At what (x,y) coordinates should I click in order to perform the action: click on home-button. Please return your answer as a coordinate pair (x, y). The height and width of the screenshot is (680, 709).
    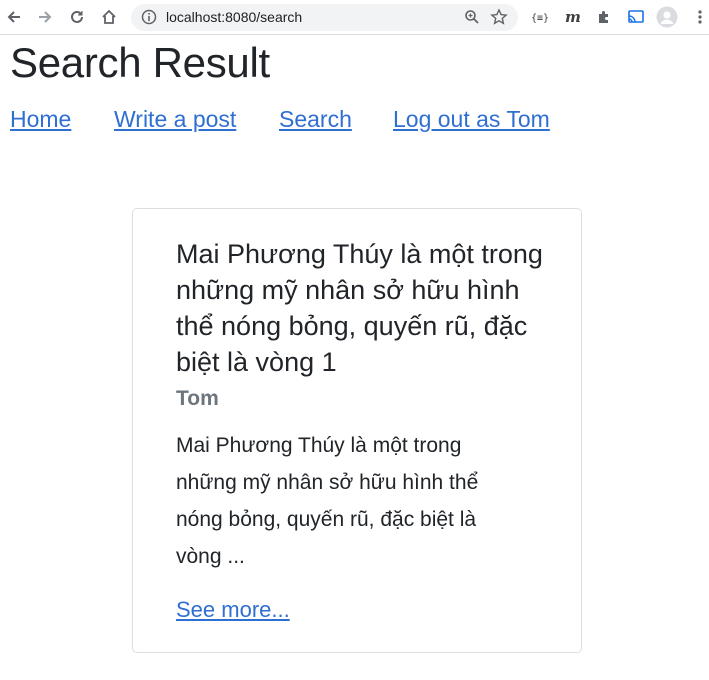
    Looking at the image, I should click on (109, 17).